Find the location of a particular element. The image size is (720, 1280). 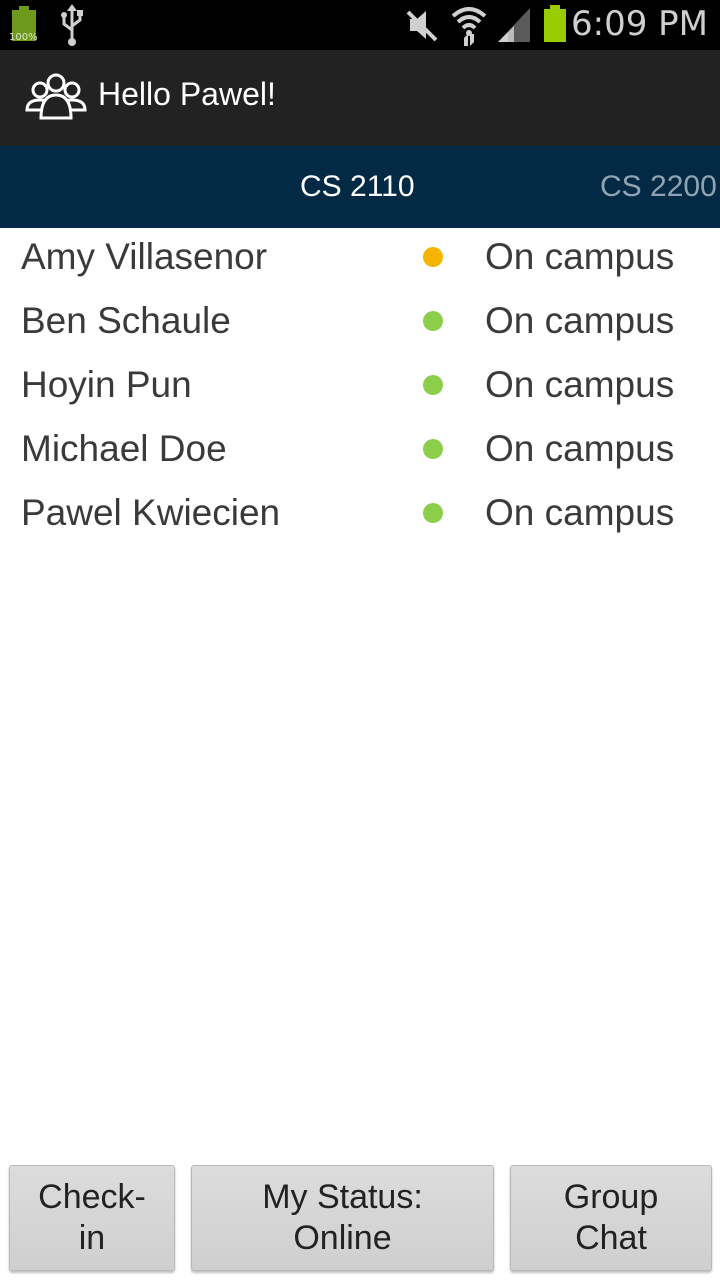

battery-icon is located at coordinates (555, 23).